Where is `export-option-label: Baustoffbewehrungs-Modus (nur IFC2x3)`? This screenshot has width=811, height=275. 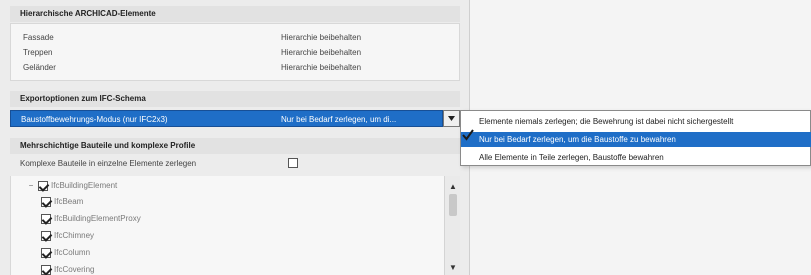 export-option-label: Baustoffbewehrungs-Modus (nur IFC2x3) is located at coordinates (94, 119).